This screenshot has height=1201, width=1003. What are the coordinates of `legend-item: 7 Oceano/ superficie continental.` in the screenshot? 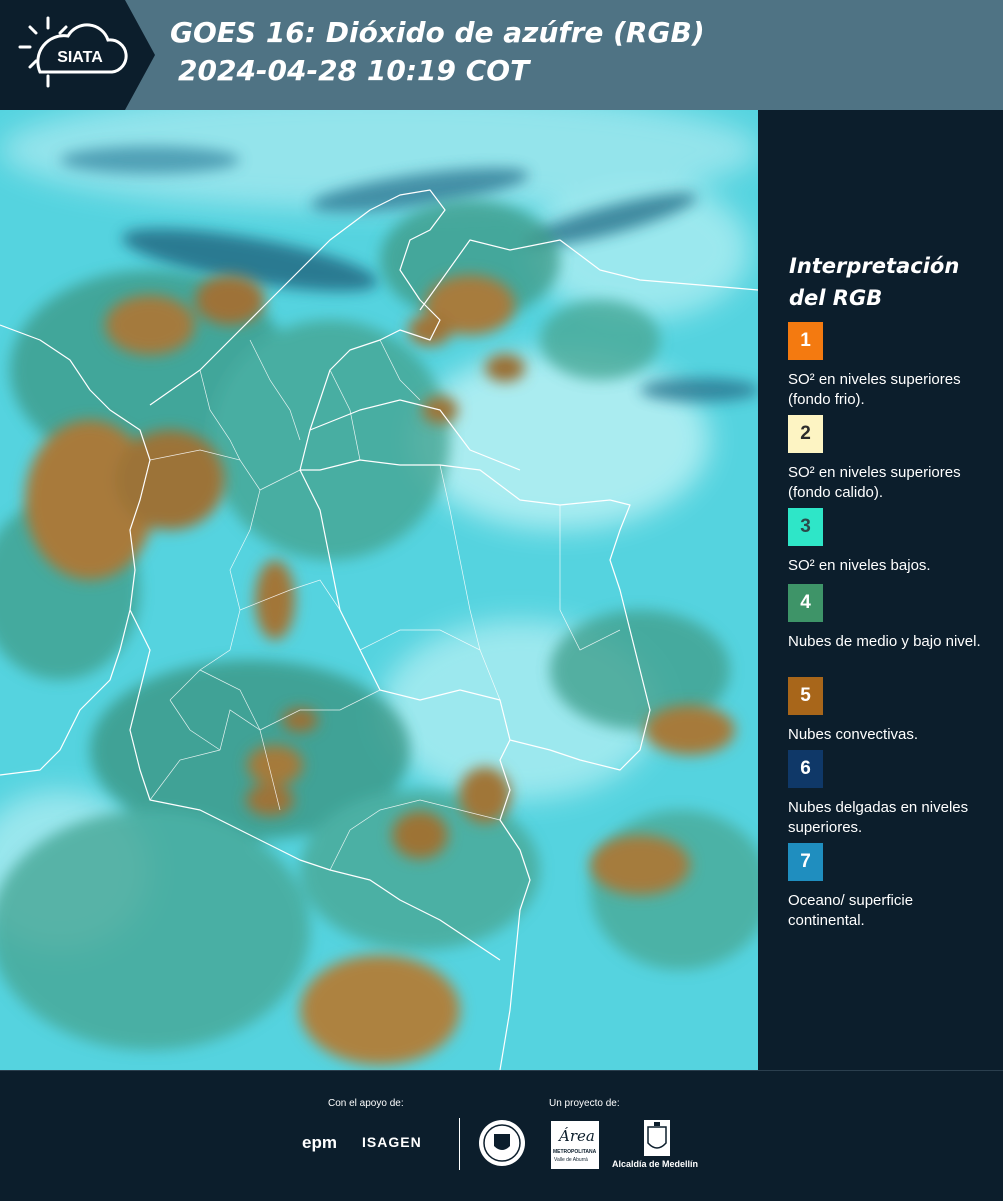 It's located at (890, 887).